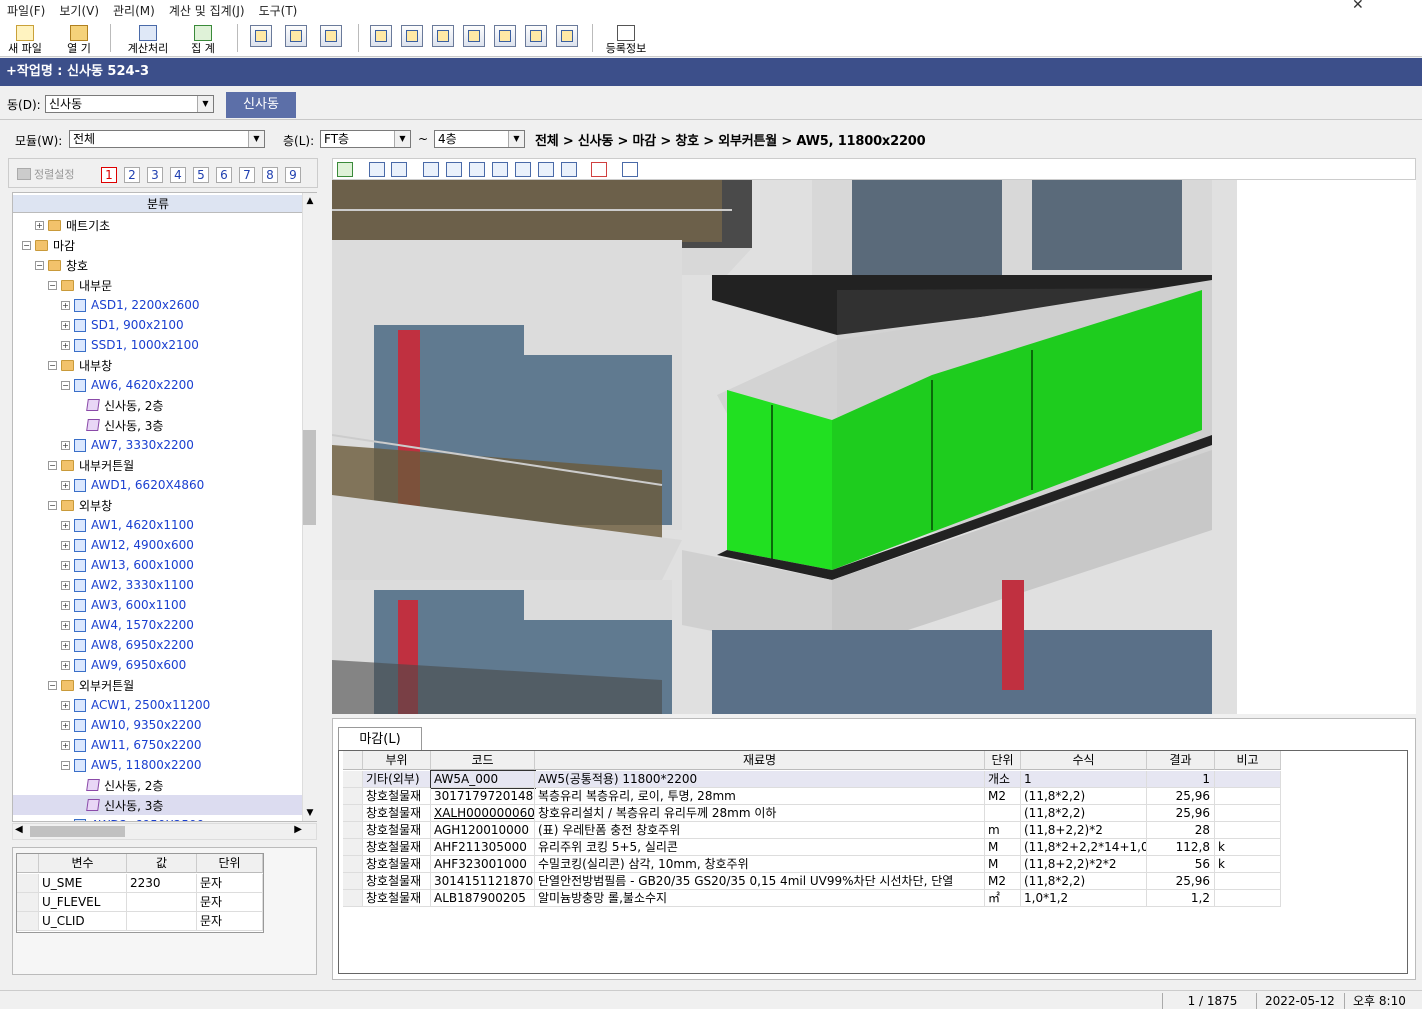 Image resolution: width=1422 pixels, height=1009 pixels. I want to click on tree-item: − AW5, 11800x2200, so click(131, 765).